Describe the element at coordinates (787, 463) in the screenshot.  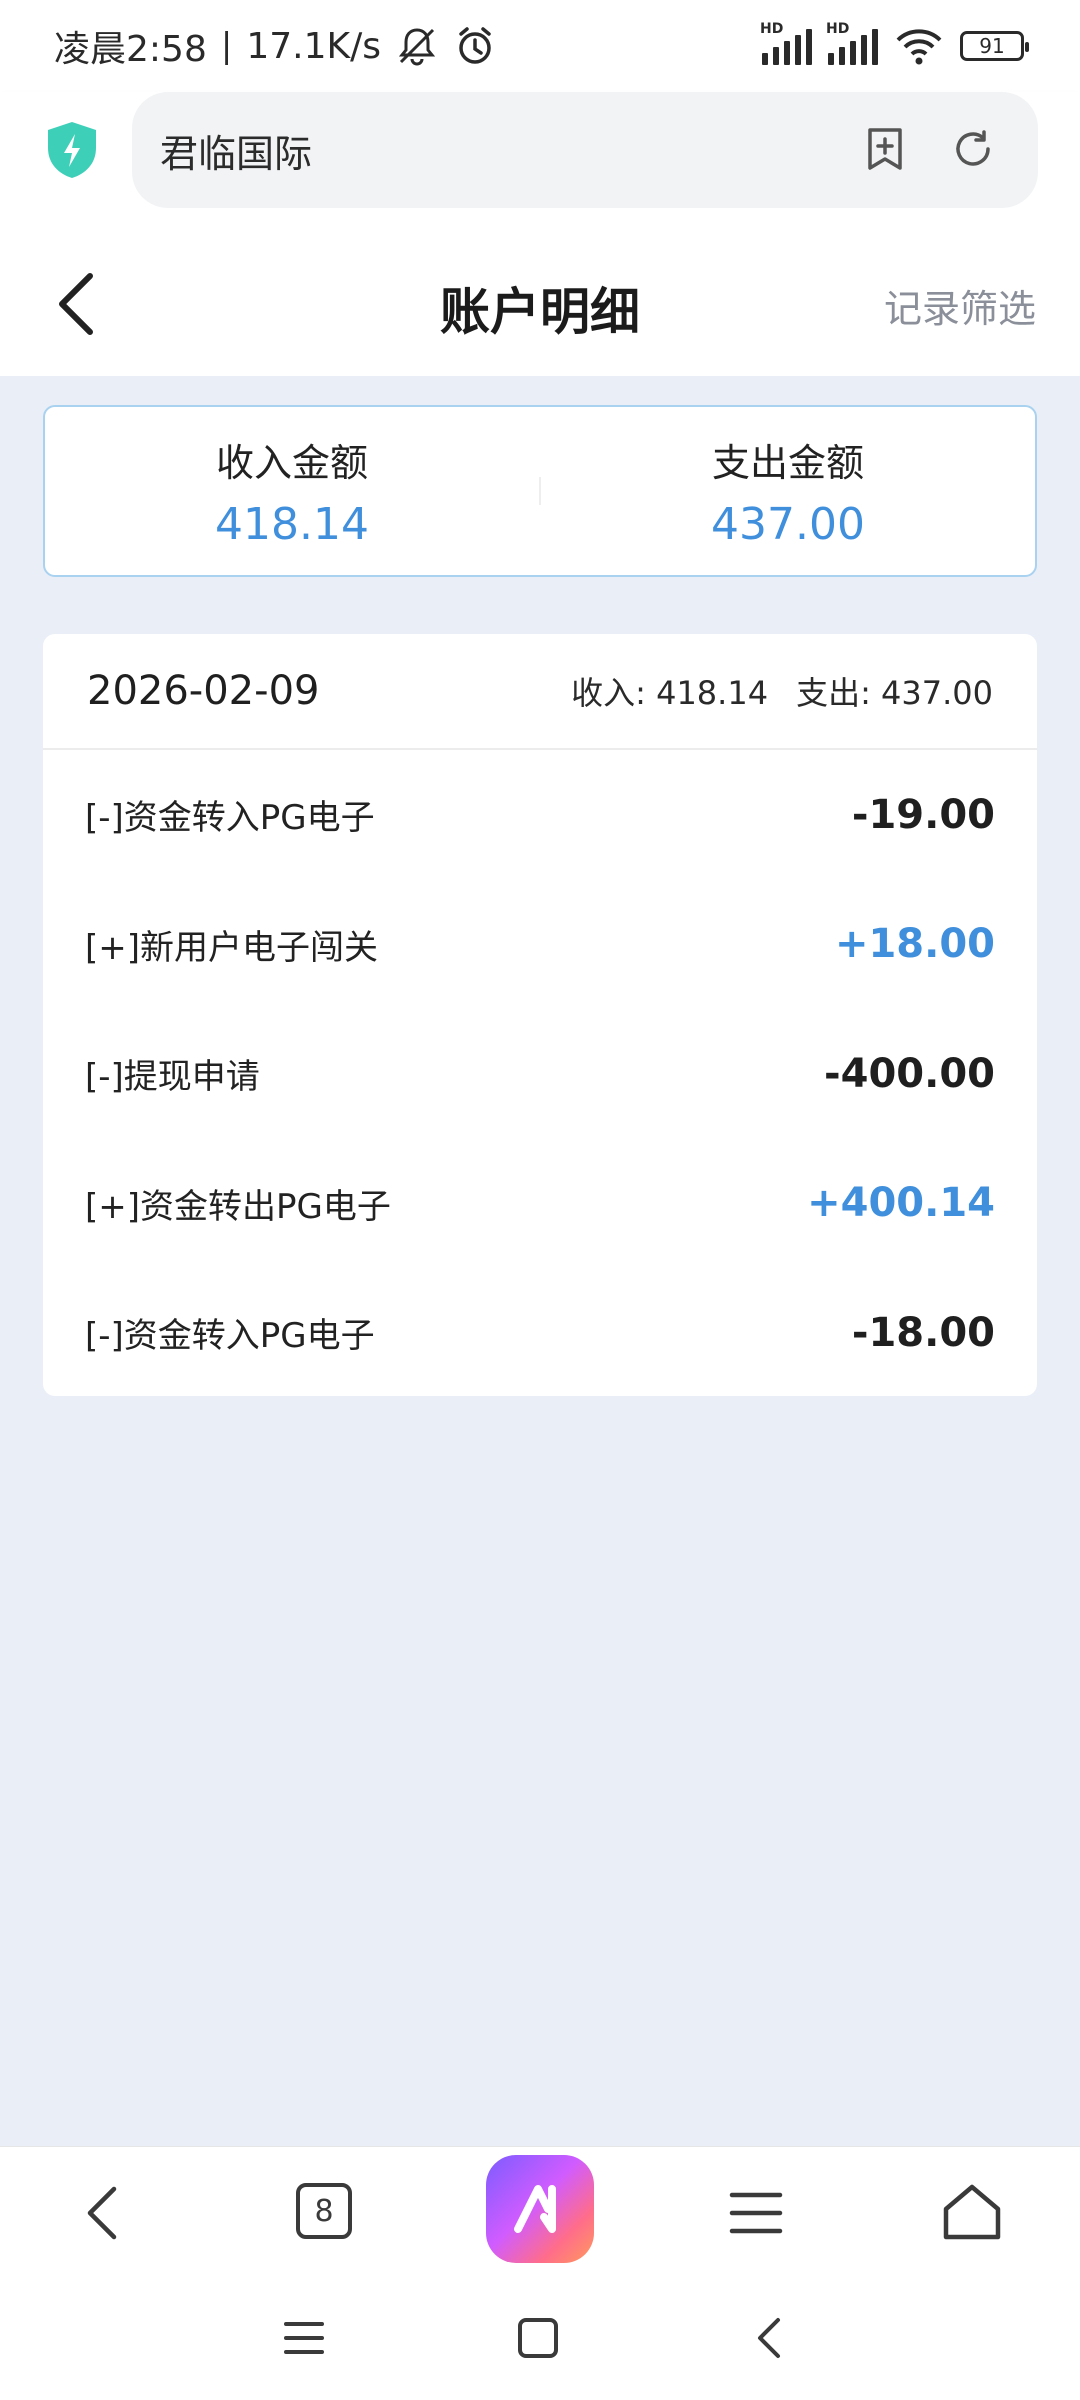
I see `expense-label: 支出金额` at that location.